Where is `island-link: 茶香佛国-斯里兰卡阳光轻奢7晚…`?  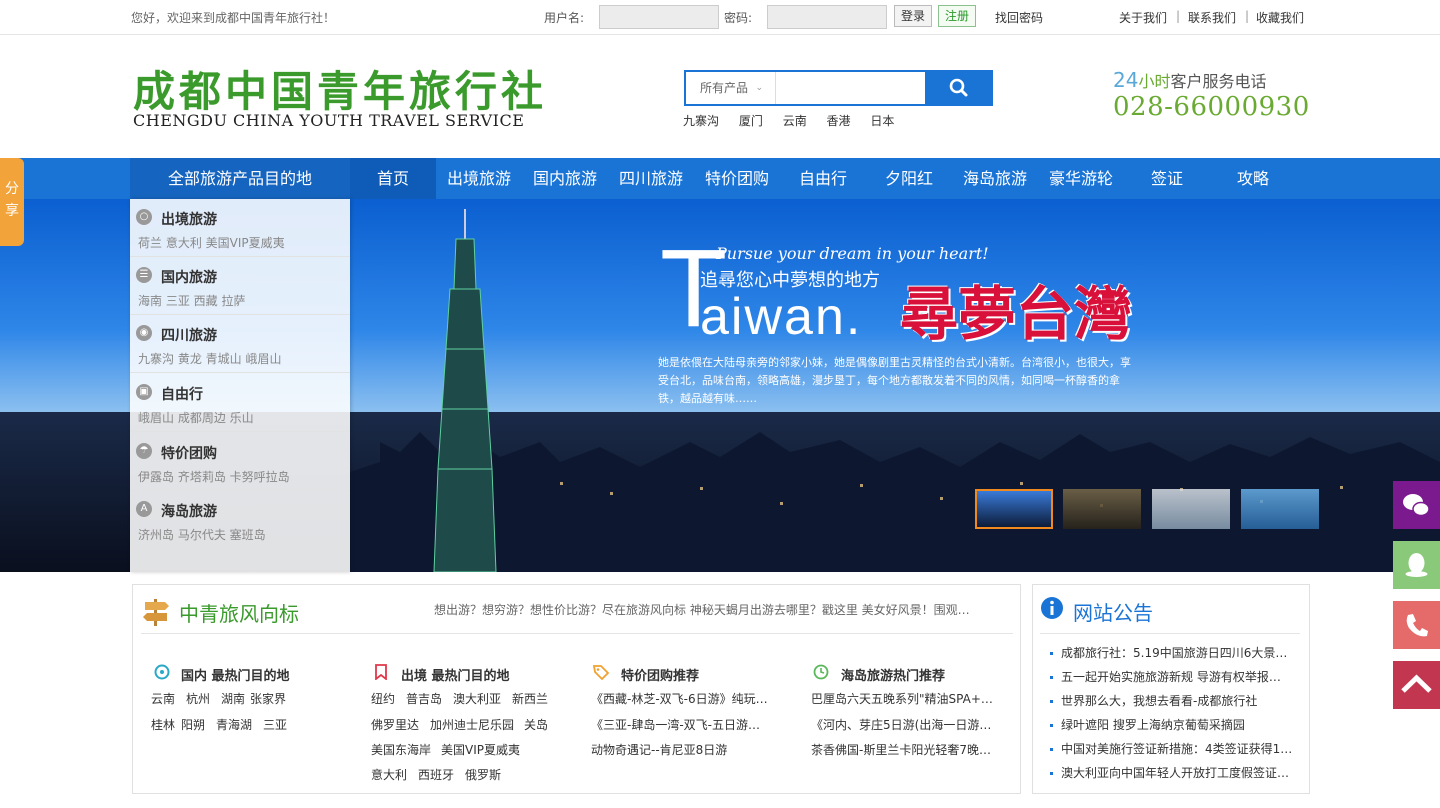 island-link: 茶香佛国-斯里兰卡阳光轻奢7晚… is located at coordinates (901, 749).